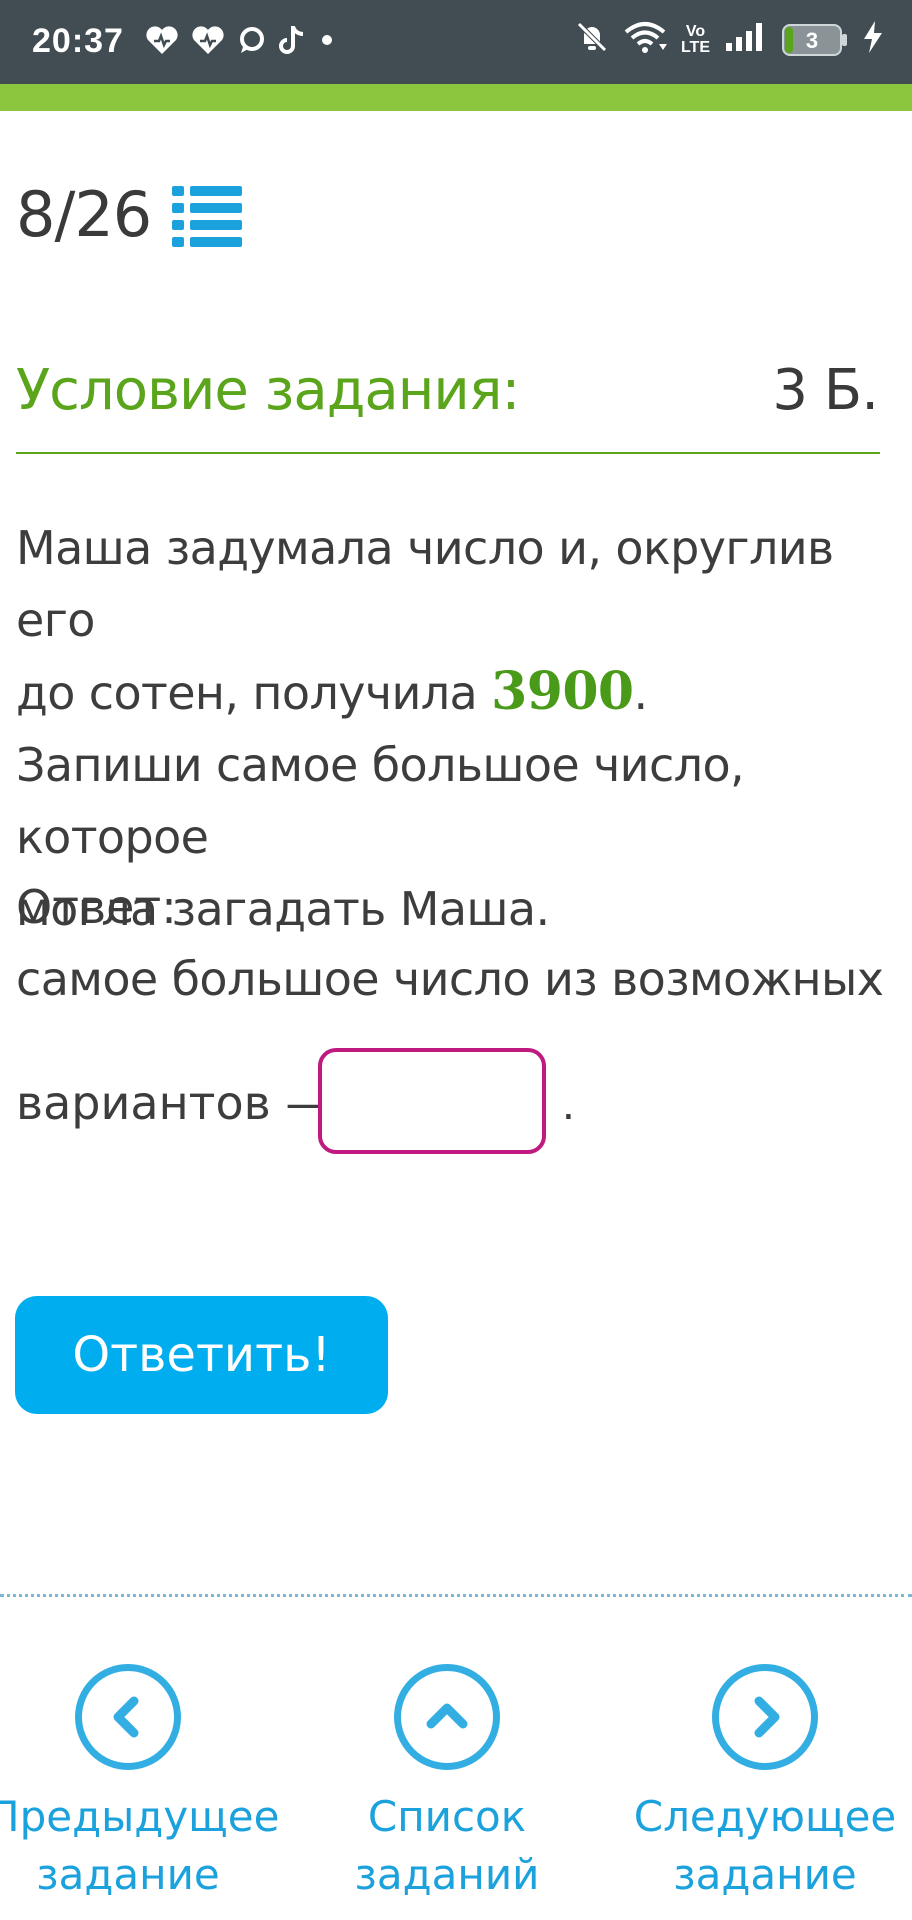 Image resolution: width=912 pixels, height=1920 pixels. What do you see at coordinates (84, 214) in the screenshot?
I see `task-counter: 8/26` at bounding box center [84, 214].